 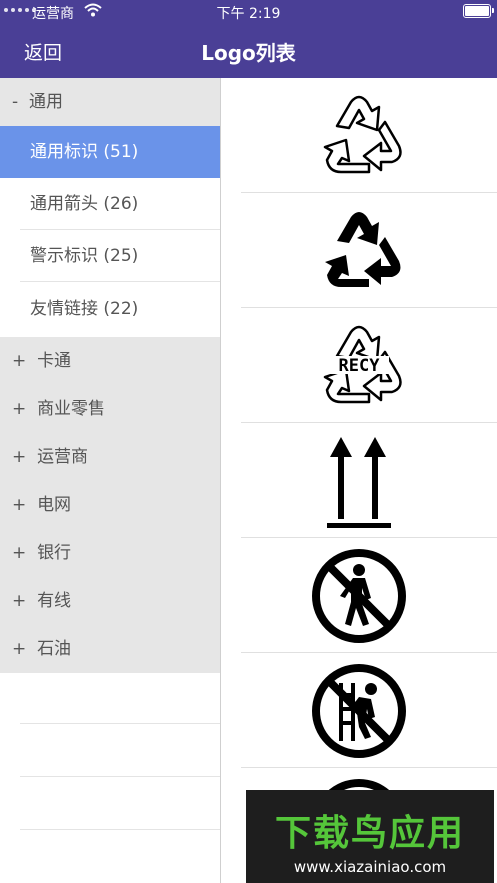 What do you see at coordinates (248, 14) in the screenshot?
I see `clock: 下午 2:19` at bounding box center [248, 14].